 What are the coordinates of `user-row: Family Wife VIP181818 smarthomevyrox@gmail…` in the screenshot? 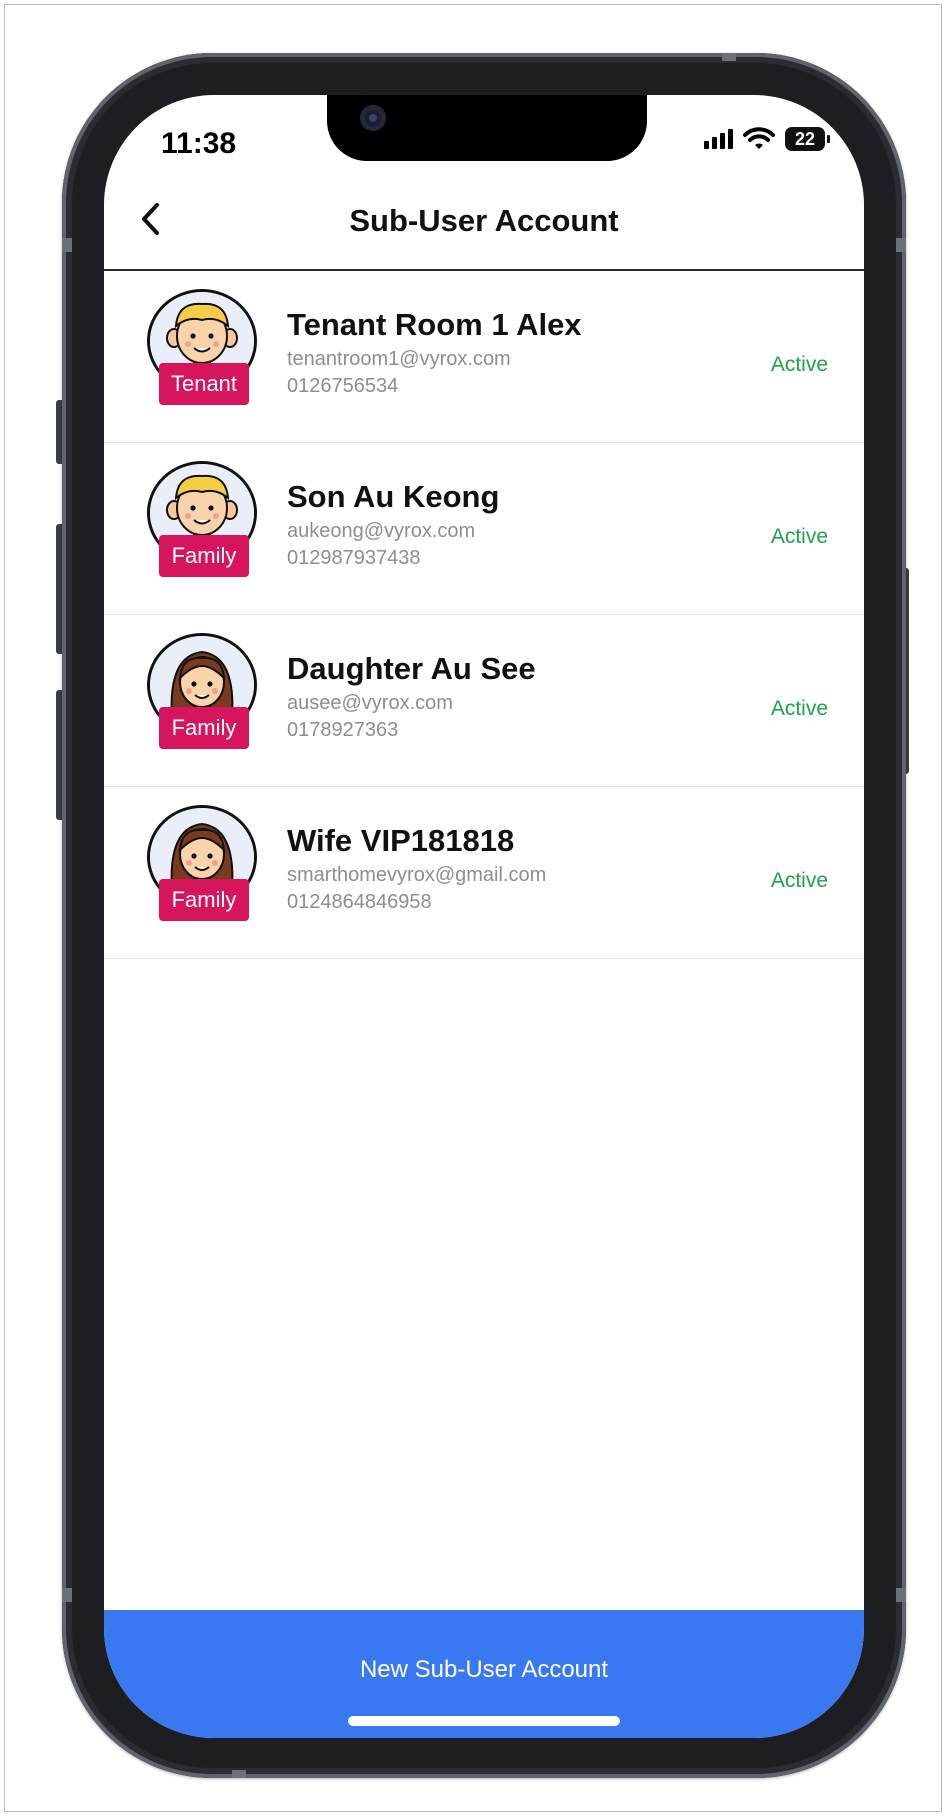 It's located at (484, 873).